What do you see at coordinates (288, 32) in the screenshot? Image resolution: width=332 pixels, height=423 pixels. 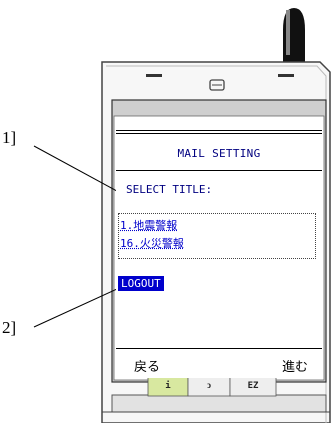 I see `antenna-highlight` at bounding box center [288, 32].